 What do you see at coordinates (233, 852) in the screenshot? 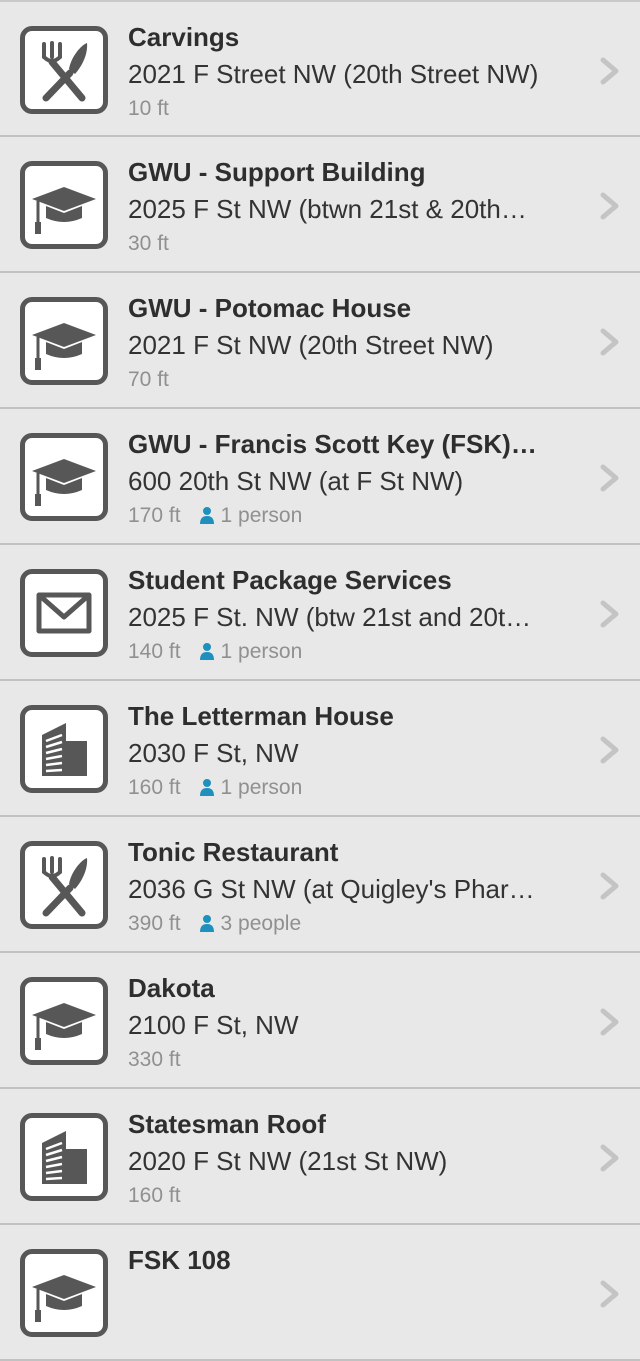
I see `venue-name: Tonic Restaurant` at bounding box center [233, 852].